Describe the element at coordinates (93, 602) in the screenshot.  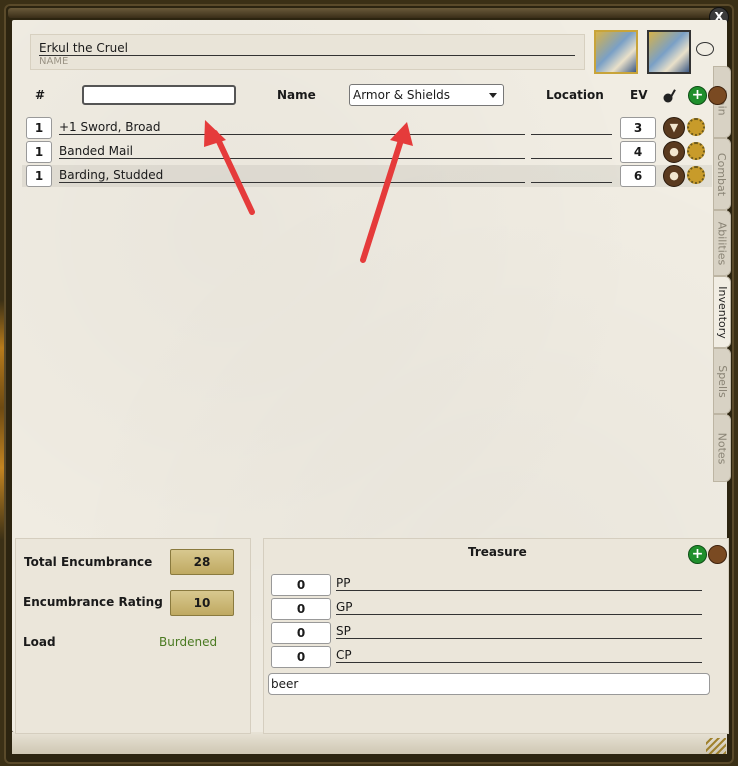
I see `encumbrance-rating-label: Encumbrance Rating` at that location.